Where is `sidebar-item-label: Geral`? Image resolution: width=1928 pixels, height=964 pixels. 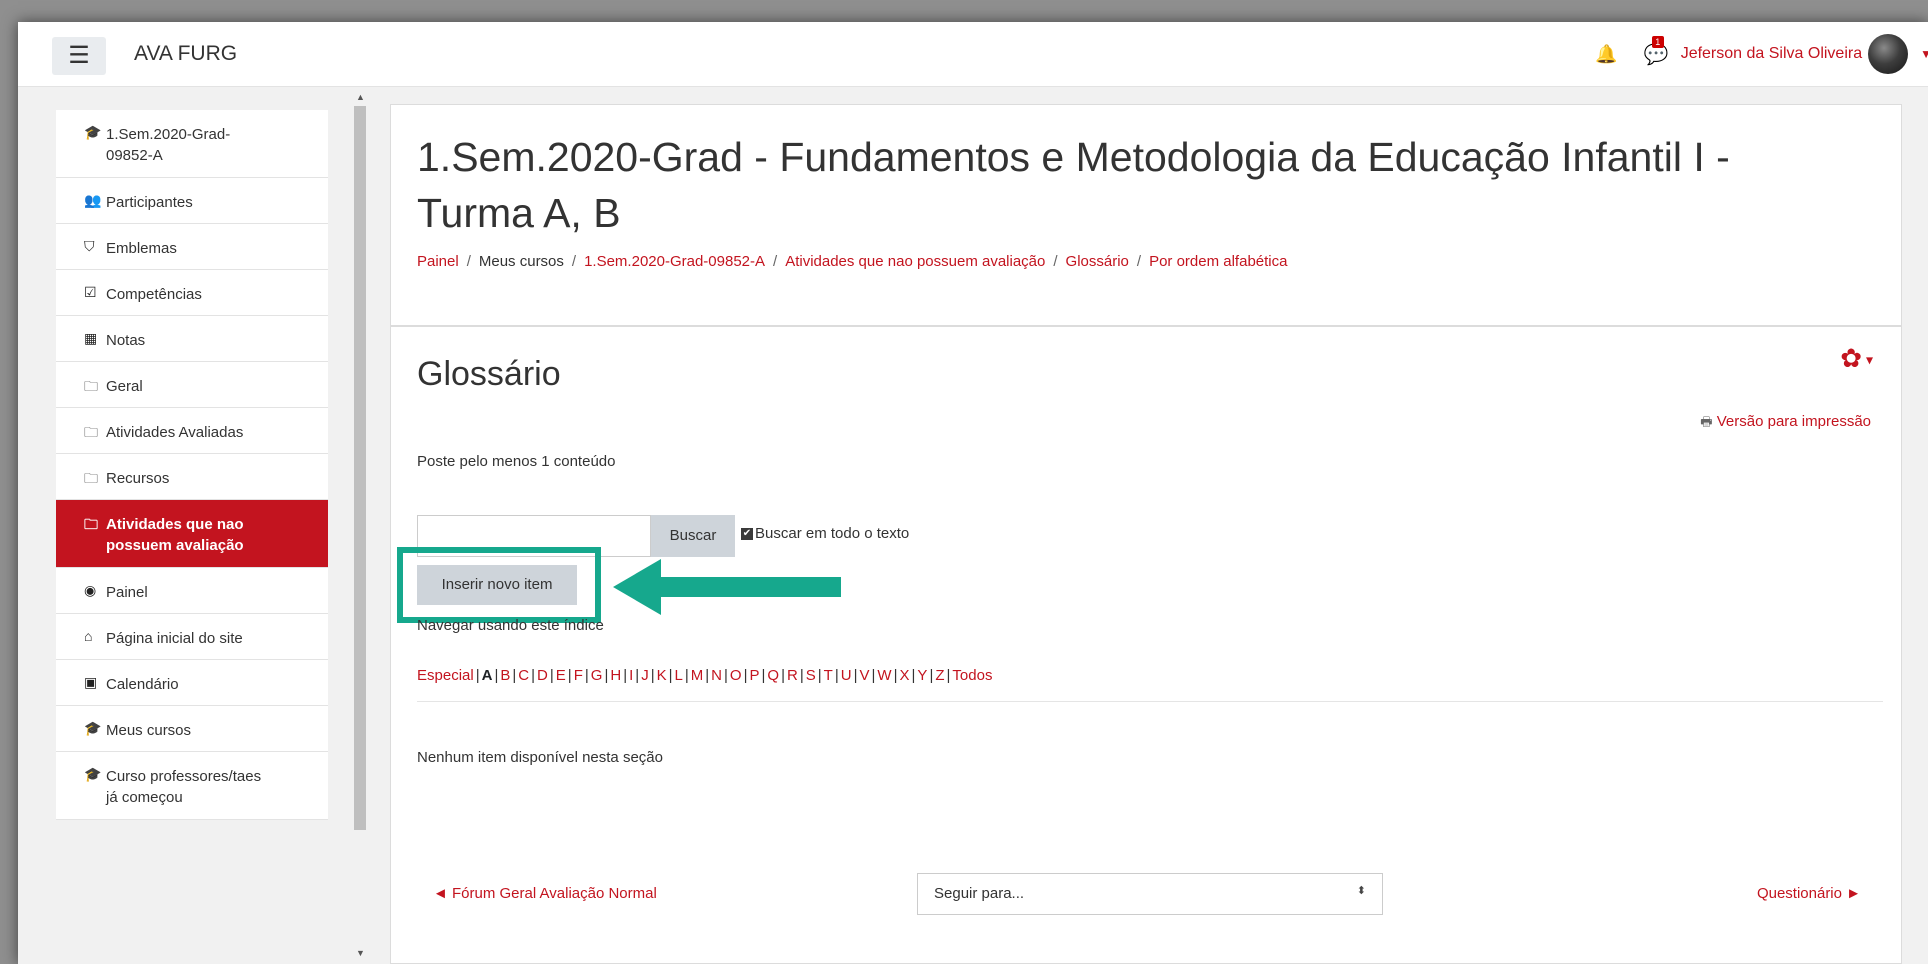 sidebar-item-label: Geral is located at coordinates (124, 386).